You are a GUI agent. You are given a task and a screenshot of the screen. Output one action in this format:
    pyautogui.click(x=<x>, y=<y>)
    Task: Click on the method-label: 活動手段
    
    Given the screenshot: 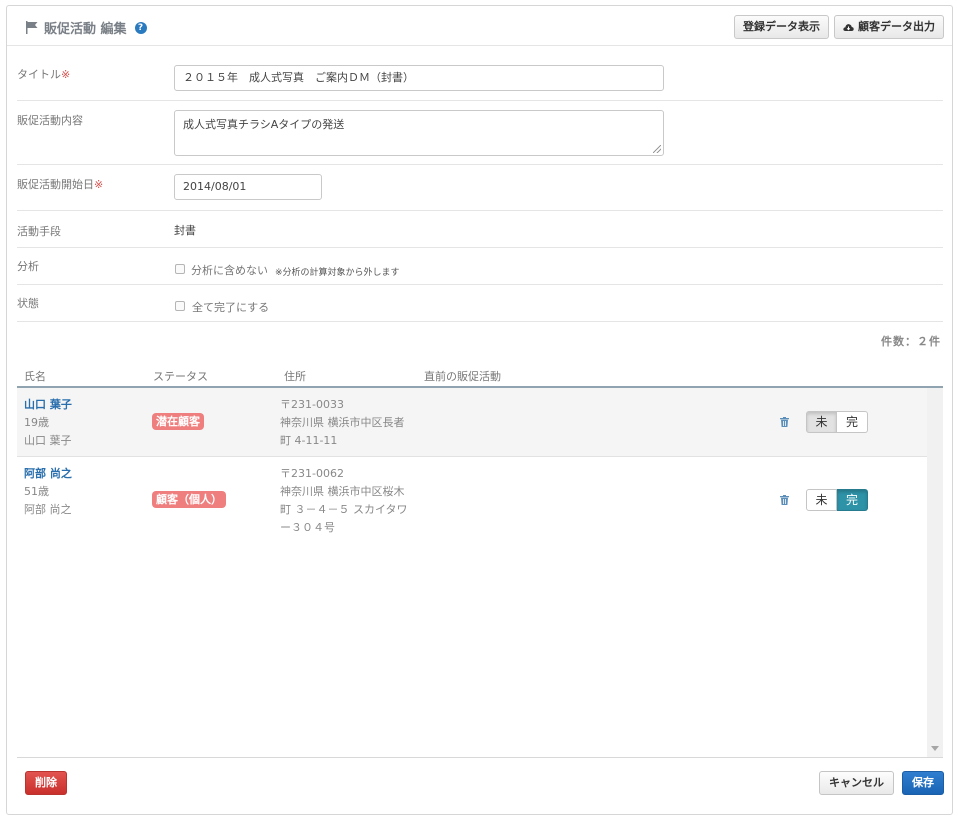 What is the action you would take?
    pyautogui.click(x=39, y=231)
    